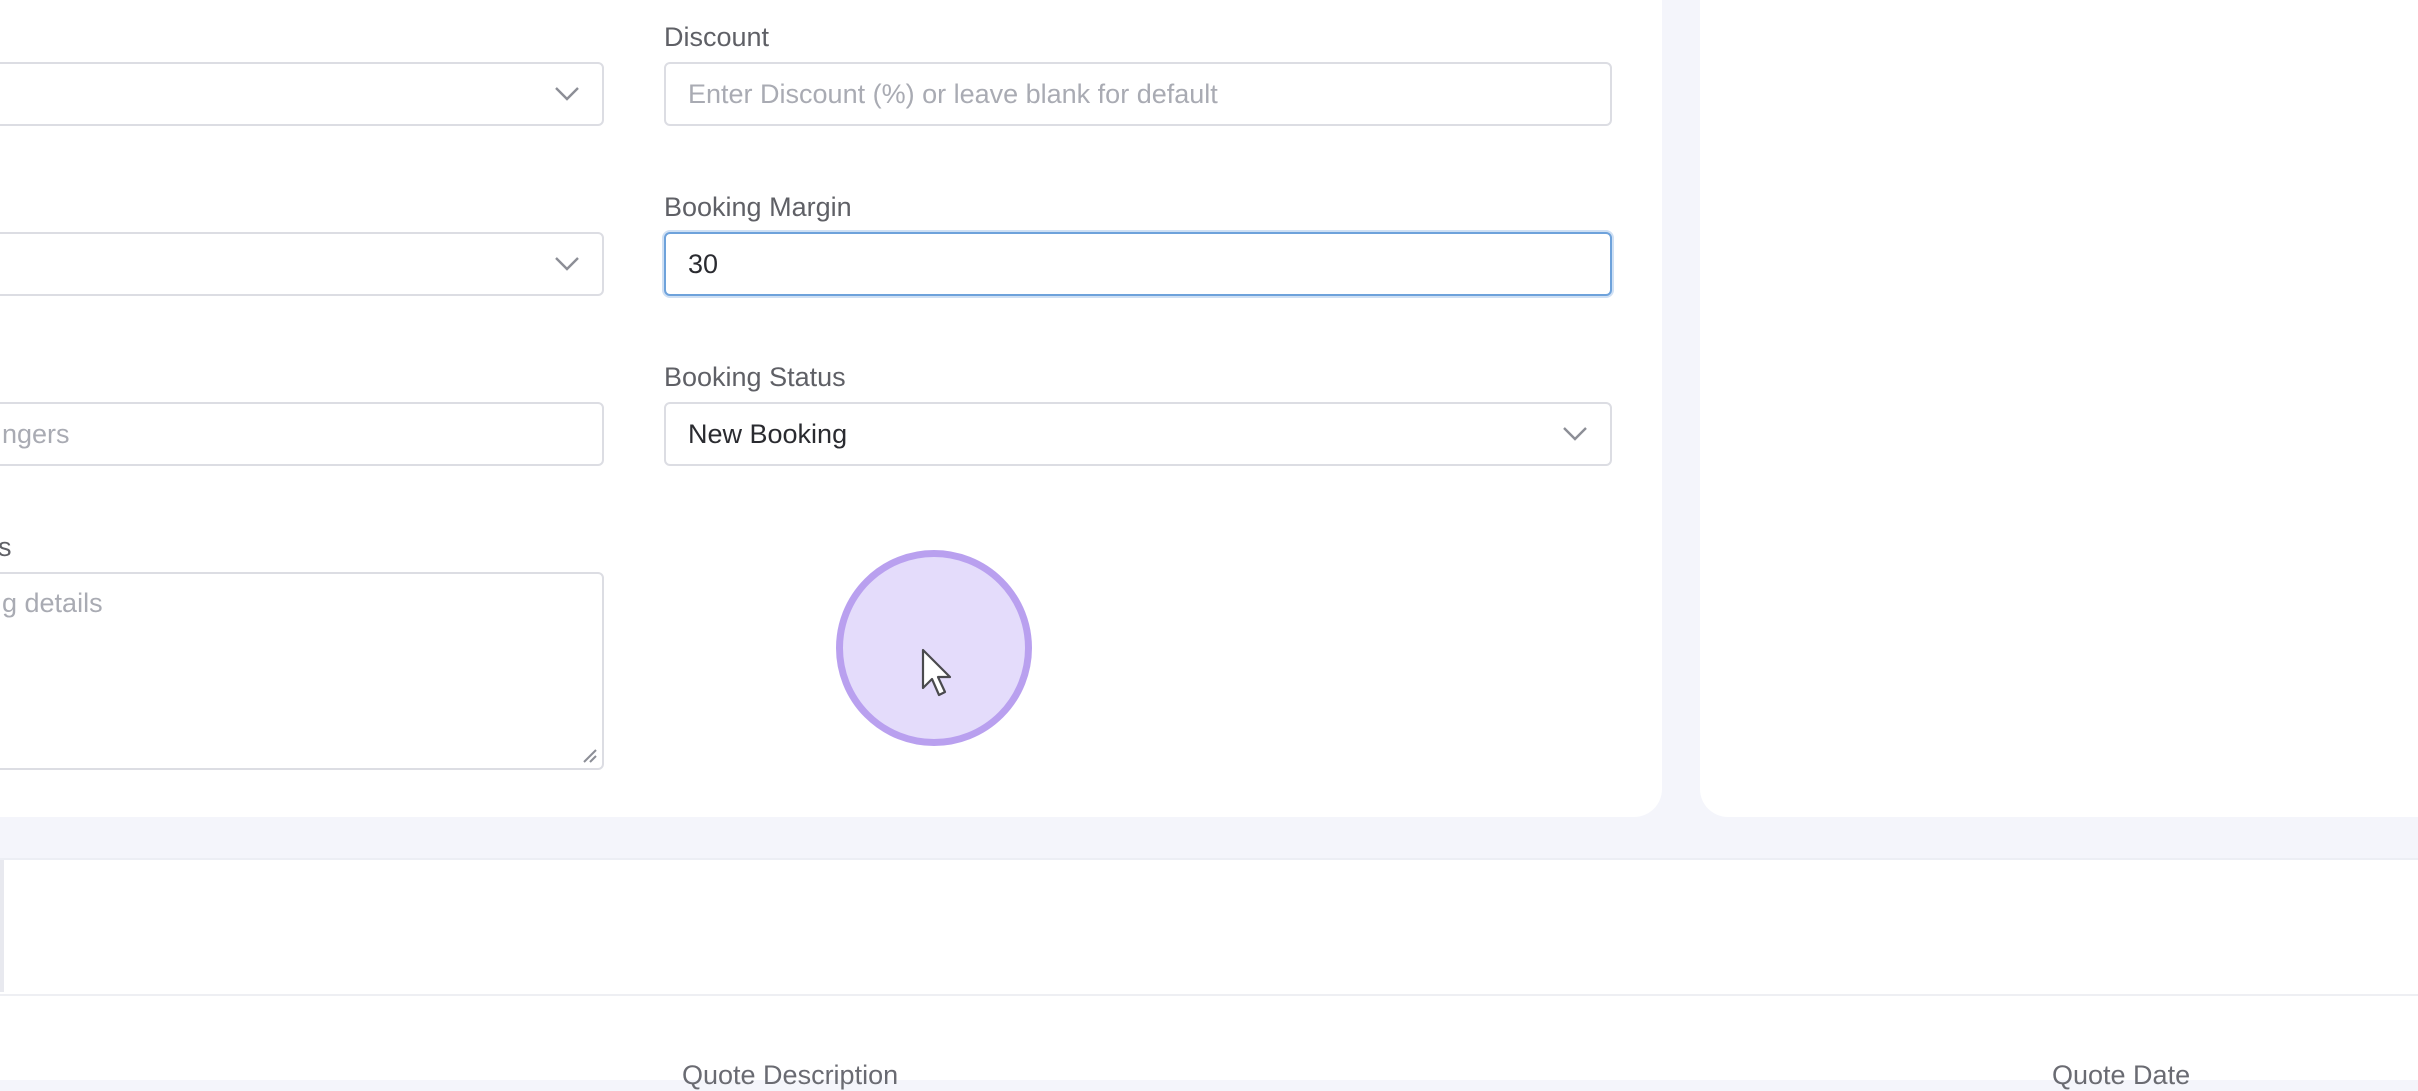 This screenshot has height=1091, width=2418. Describe the element at coordinates (1138, 434) in the screenshot. I see `booking-status-select: New Booking` at that location.